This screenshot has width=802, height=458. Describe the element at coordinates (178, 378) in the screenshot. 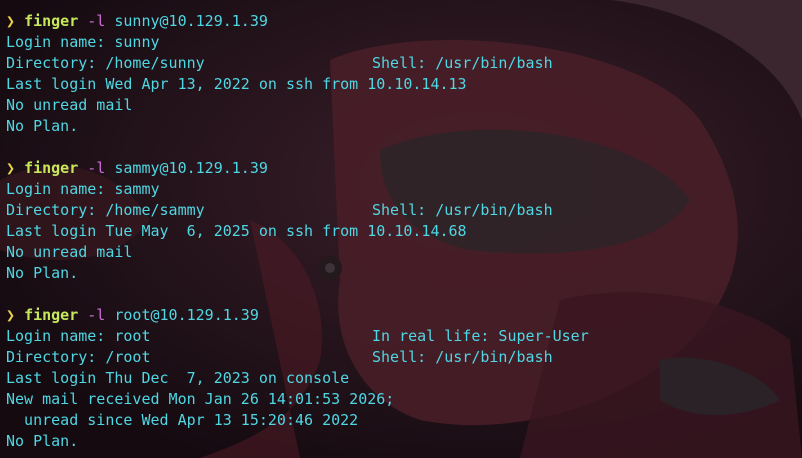

I see `last-login-line: Last login Thu Dec 7, 2023 on console` at that location.